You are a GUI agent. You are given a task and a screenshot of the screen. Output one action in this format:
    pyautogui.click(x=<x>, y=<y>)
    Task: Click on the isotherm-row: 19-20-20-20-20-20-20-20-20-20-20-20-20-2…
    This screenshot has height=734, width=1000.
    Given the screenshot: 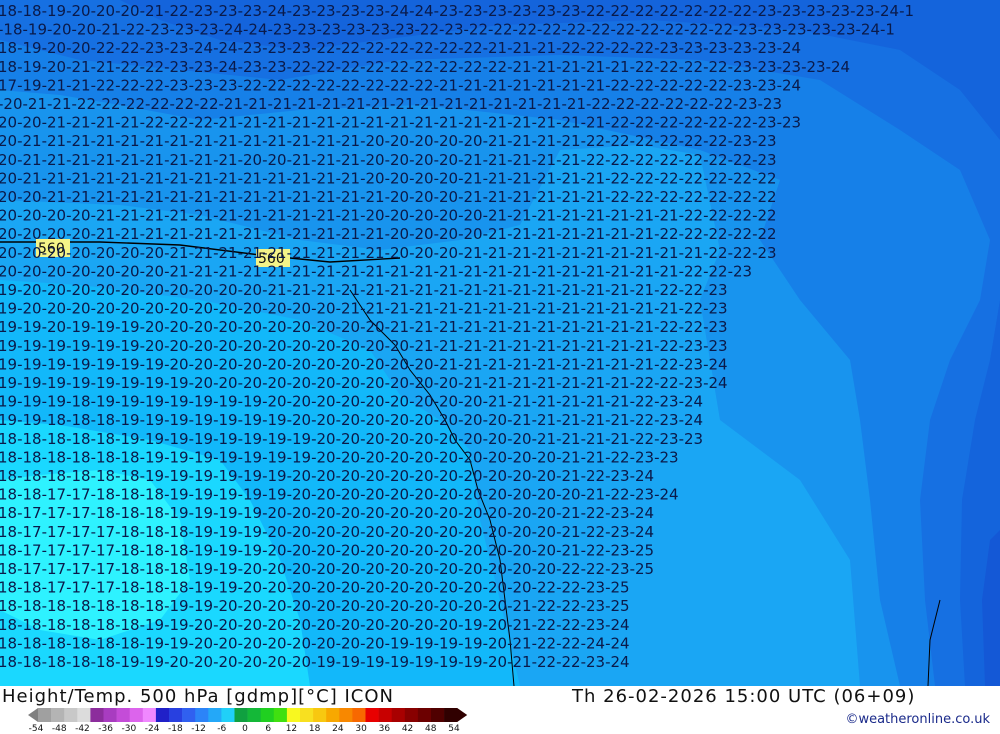 What is the action you would take?
    pyautogui.click(x=364, y=309)
    